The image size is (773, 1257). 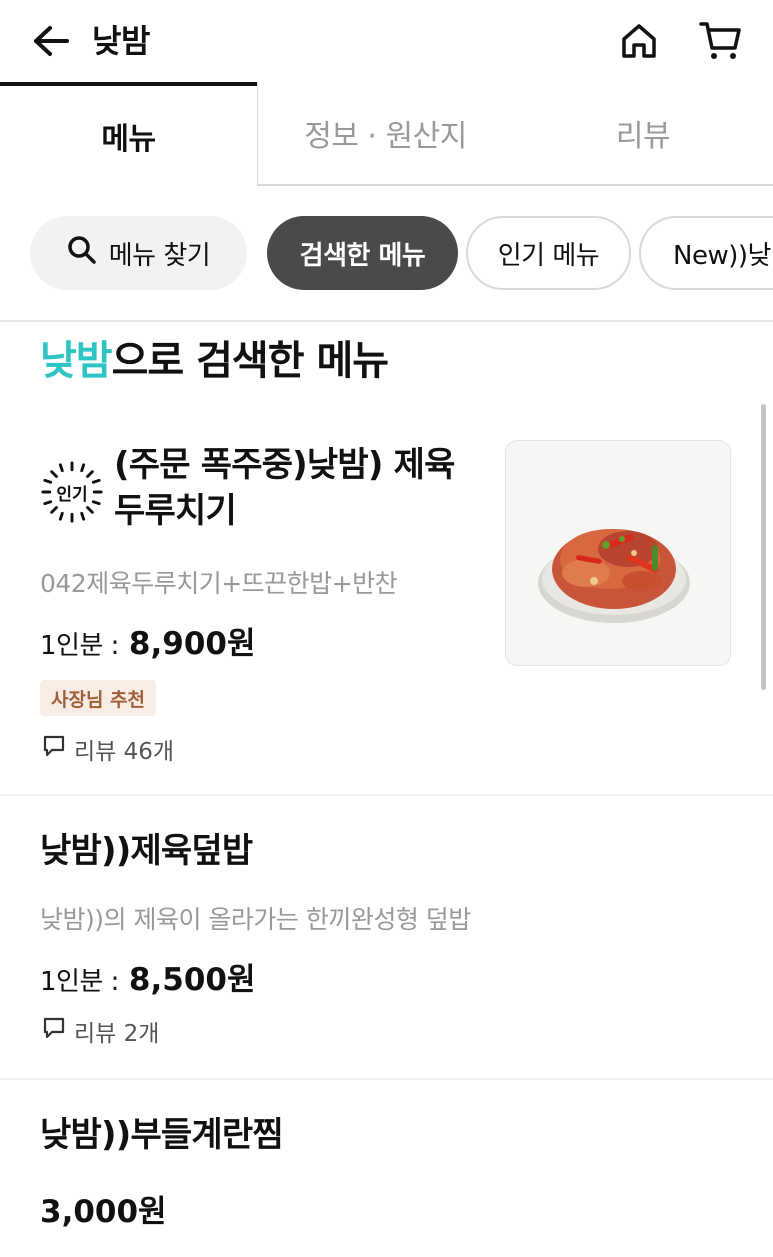 What do you see at coordinates (639, 41) in the screenshot?
I see `home-icon` at bounding box center [639, 41].